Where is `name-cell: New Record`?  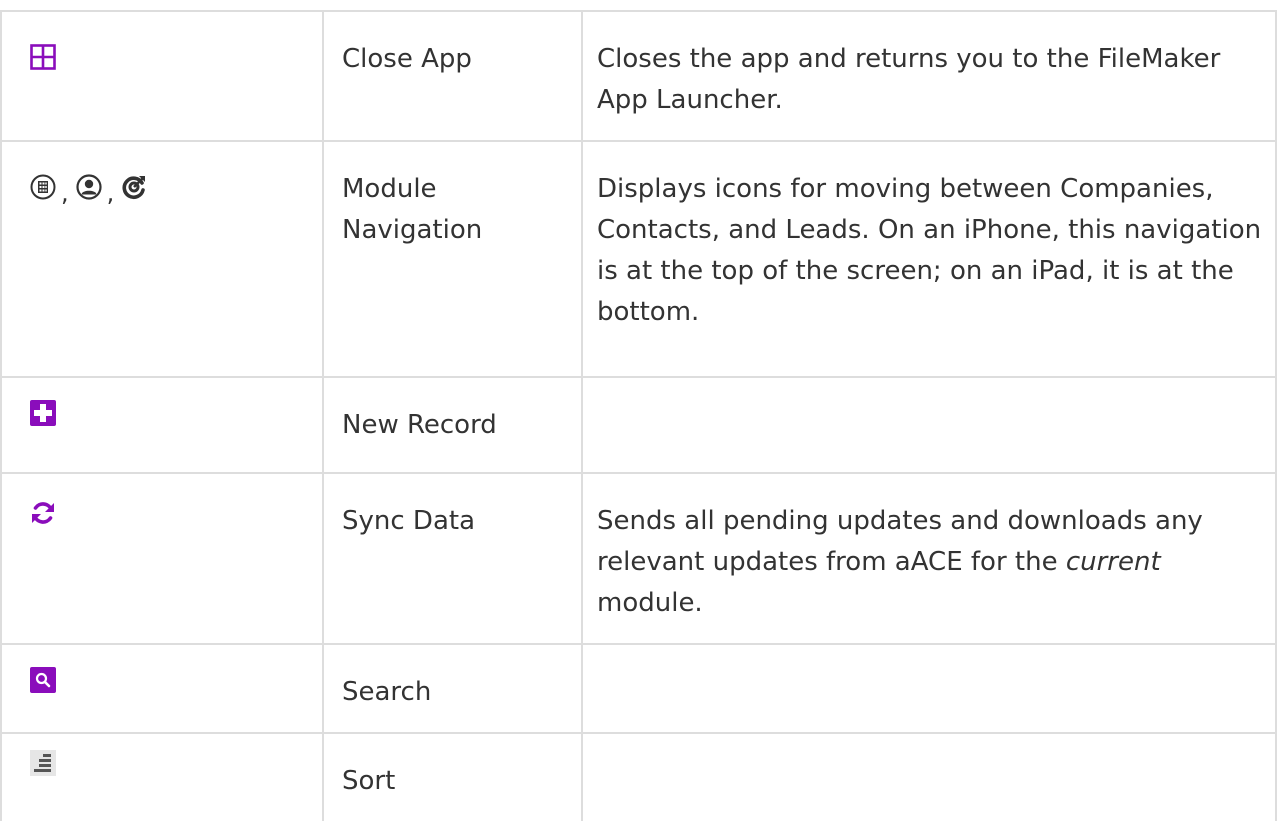 name-cell: New Record is located at coordinates (452, 425).